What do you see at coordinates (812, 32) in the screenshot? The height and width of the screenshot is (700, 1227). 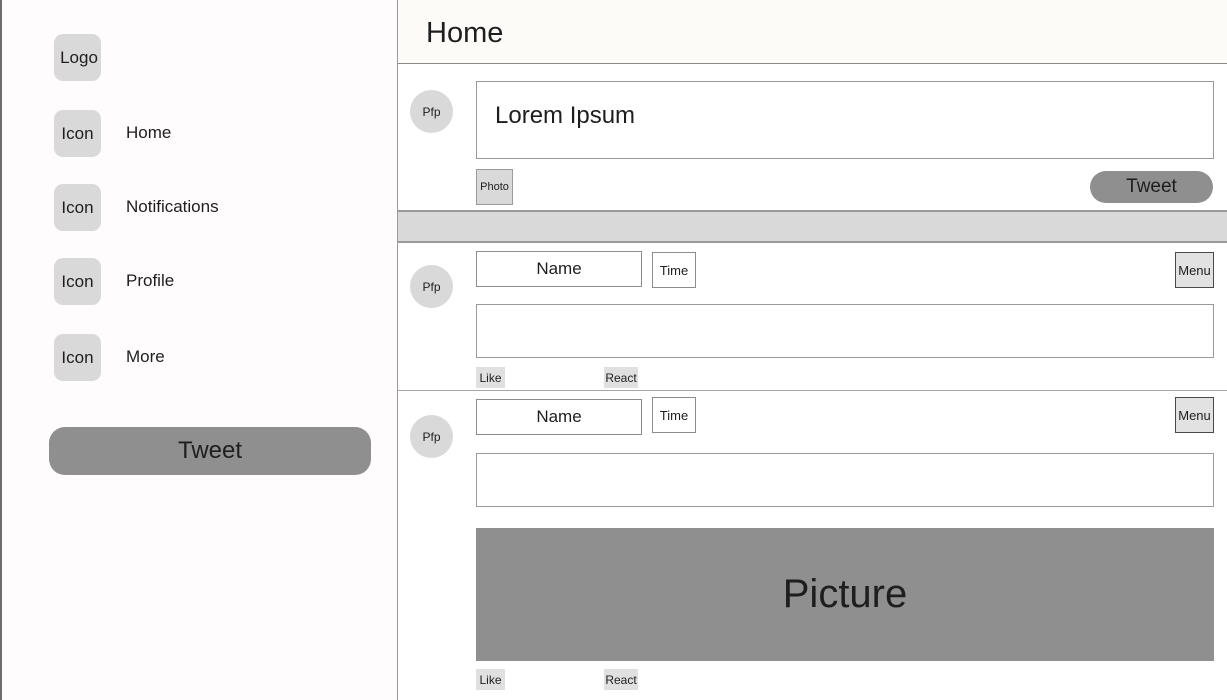 I see `header: Home` at bounding box center [812, 32].